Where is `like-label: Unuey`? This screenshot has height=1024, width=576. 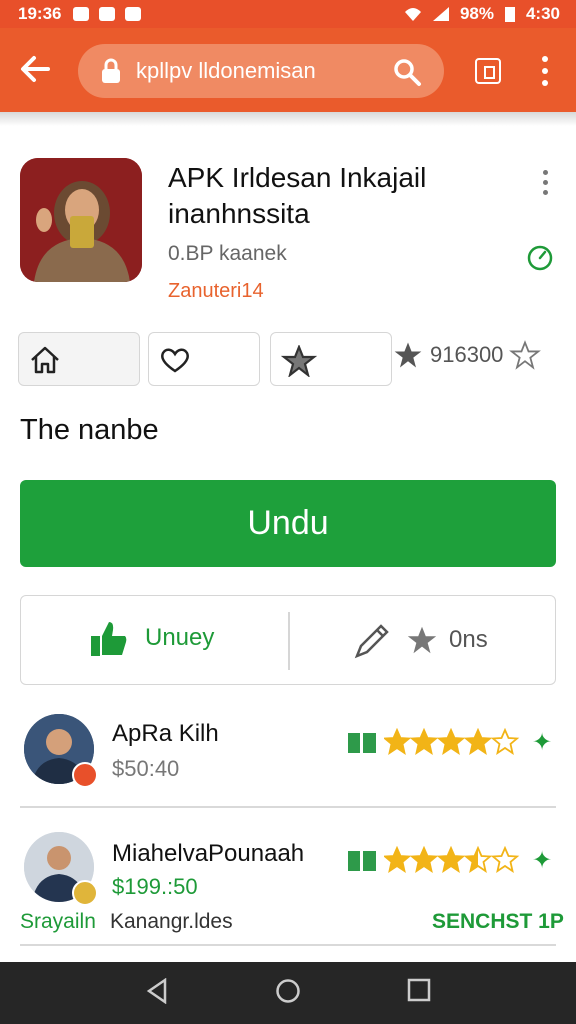 like-label: Unuey is located at coordinates (180, 637).